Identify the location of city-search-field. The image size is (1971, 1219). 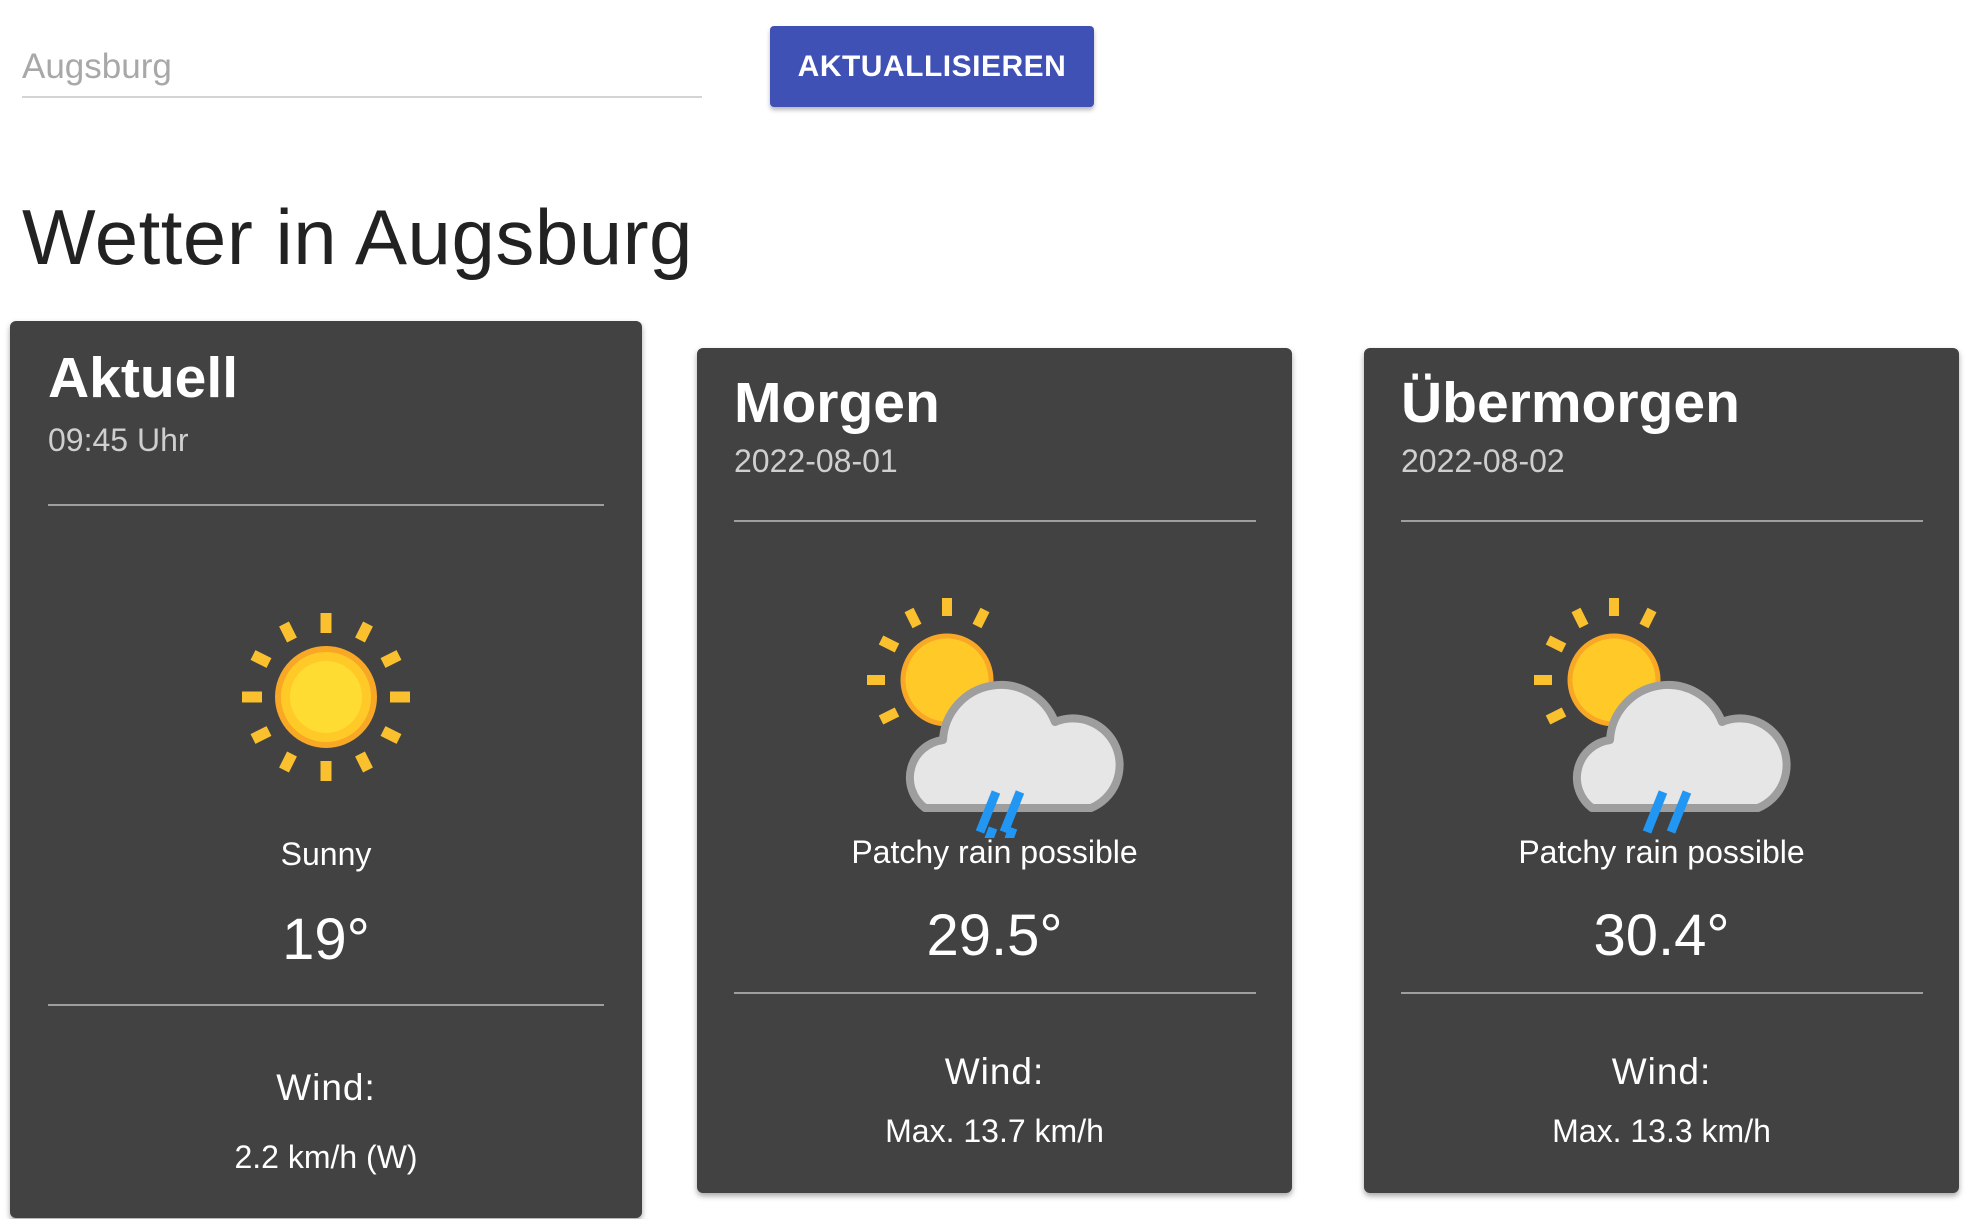
(362, 69).